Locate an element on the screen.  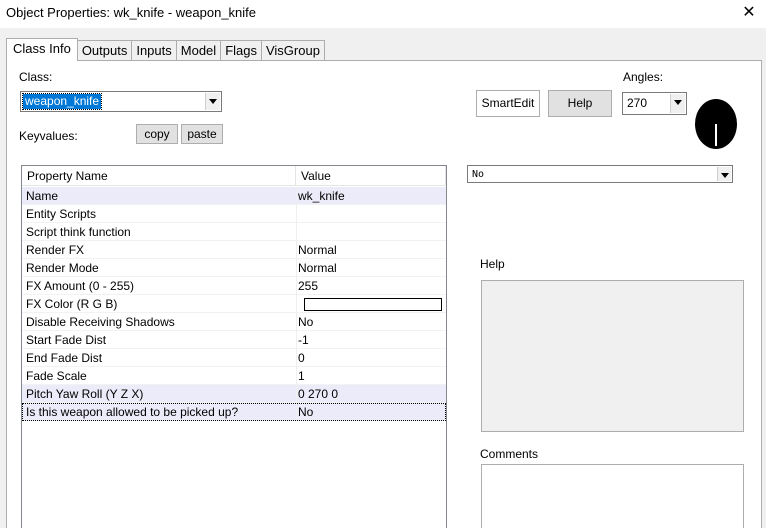
table-row: End Fade Dist 0 is located at coordinates (234, 358).